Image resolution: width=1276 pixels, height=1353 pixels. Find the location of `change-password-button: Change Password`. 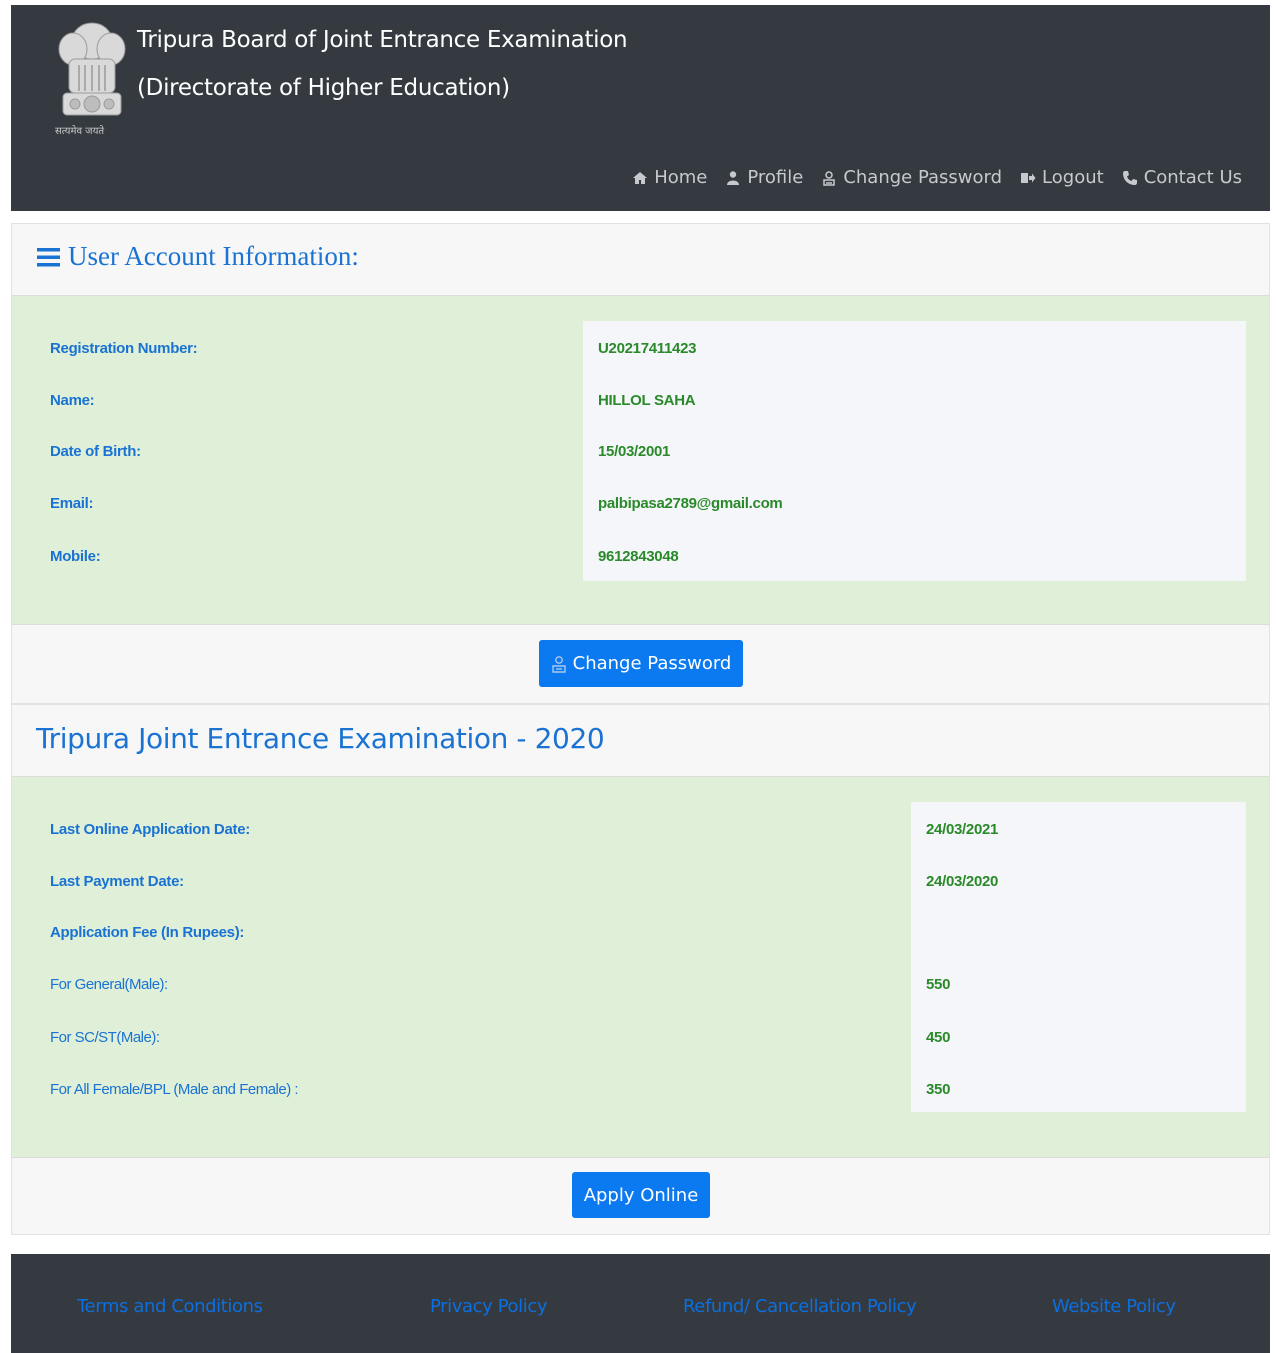

change-password-button: Change Password is located at coordinates (641, 663).